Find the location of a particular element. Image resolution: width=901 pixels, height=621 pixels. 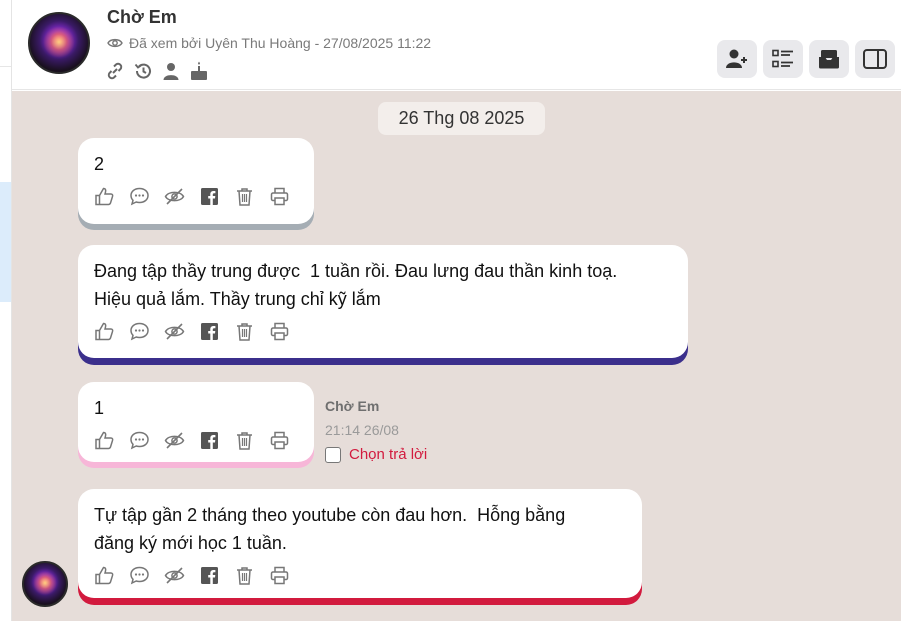

link-icon is located at coordinates (115, 71).